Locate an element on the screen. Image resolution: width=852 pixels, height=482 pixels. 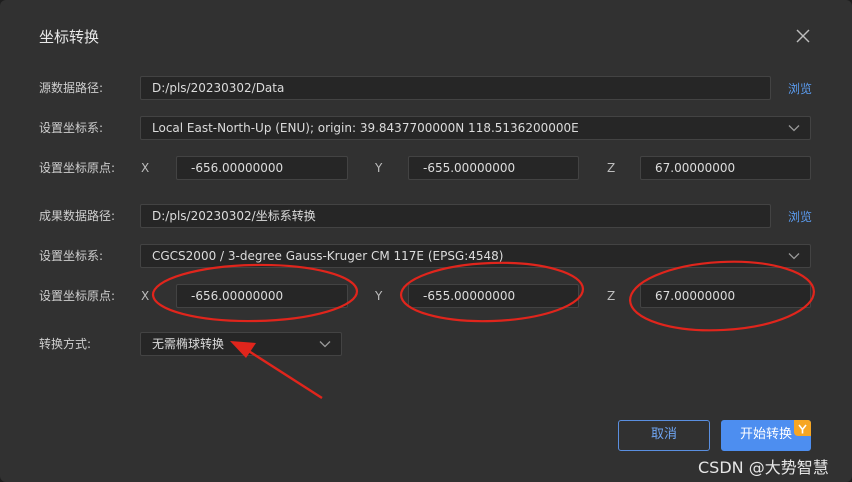
conversion-method-label: 转换方式: is located at coordinates (65, 344).